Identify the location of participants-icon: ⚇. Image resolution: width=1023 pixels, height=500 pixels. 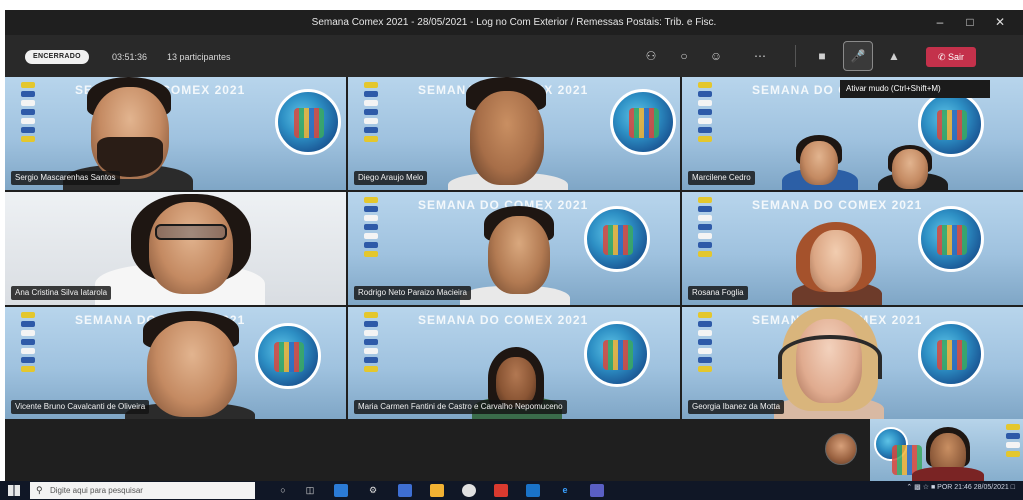
(651, 56).